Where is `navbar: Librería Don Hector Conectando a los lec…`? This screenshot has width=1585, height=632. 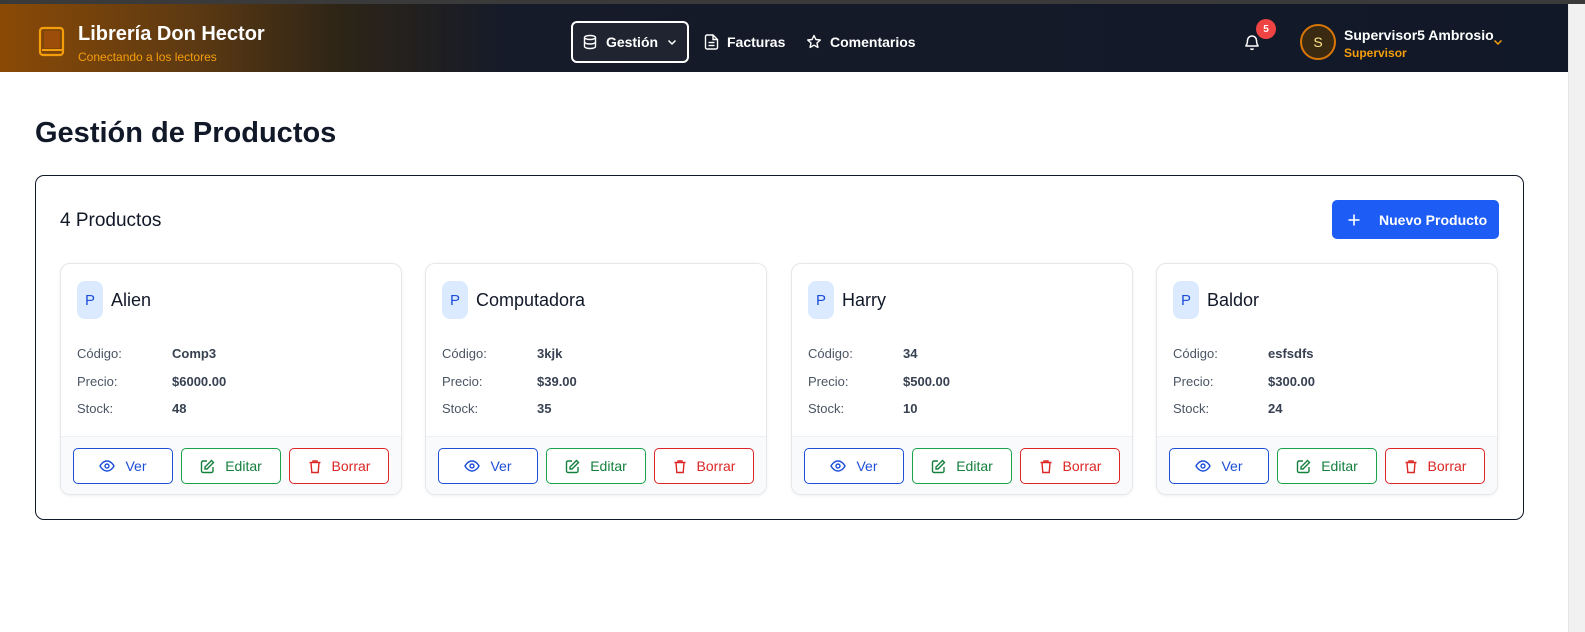 navbar: Librería Don Hector Conectando a los lec… is located at coordinates (784, 38).